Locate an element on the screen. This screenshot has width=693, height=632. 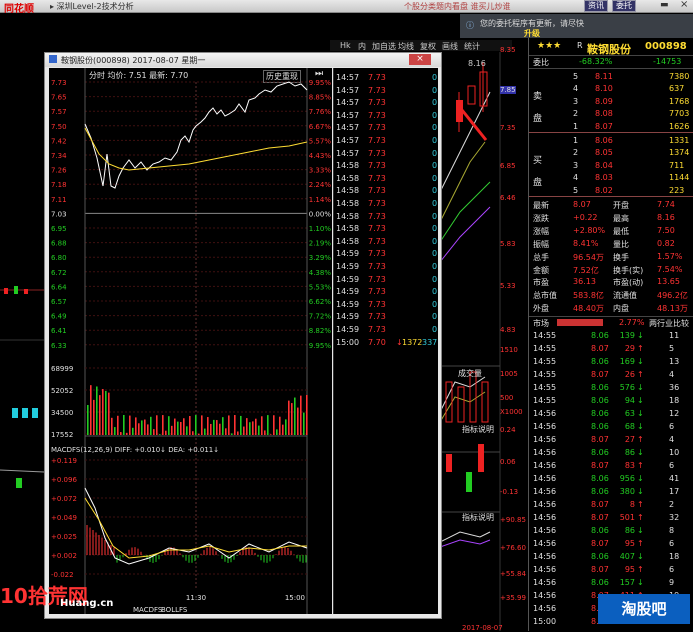
weibi-label: 委比 is located at coordinates (541, 62).